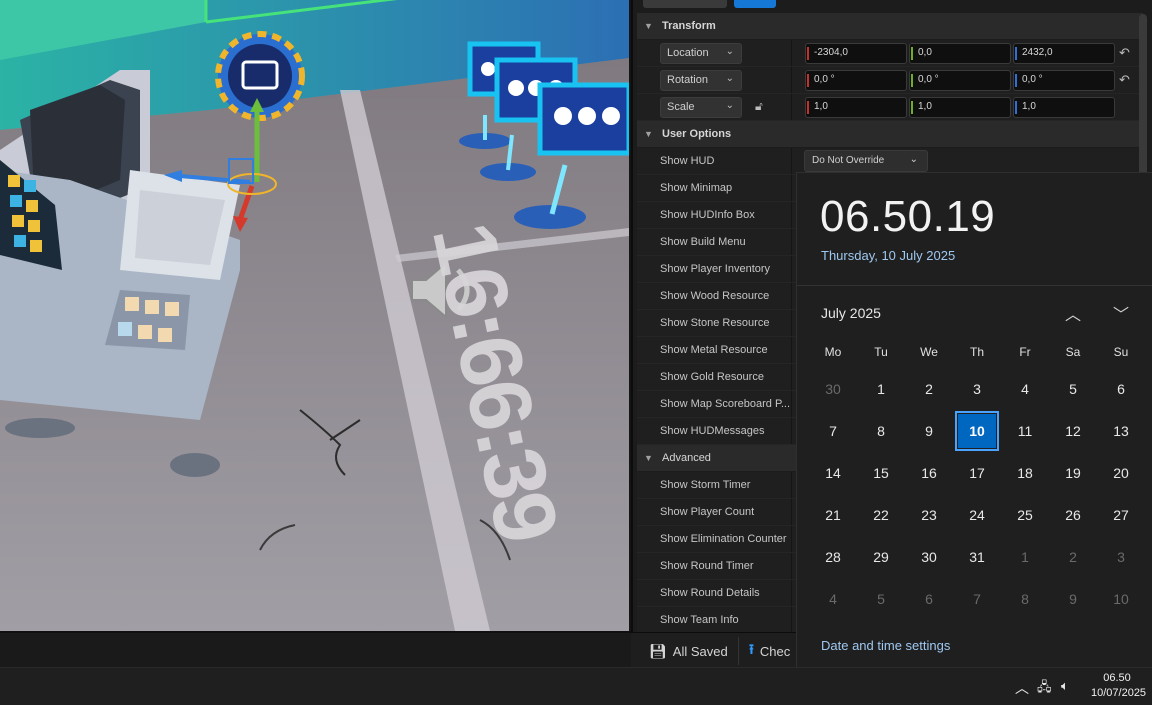 This screenshot has width=1152, height=705. What do you see at coordinates (960, 107) in the screenshot?
I see `scale-y-field: 1,0` at bounding box center [960, 107].